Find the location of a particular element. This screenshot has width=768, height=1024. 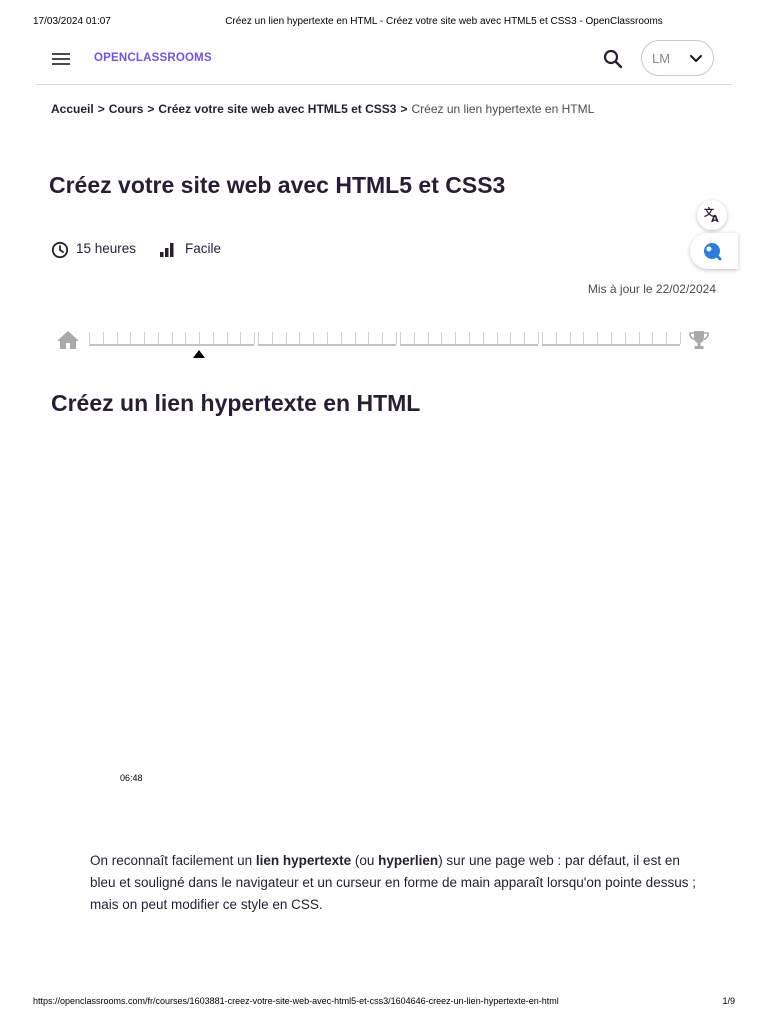

intro-text: On reconnaît facilement un is located at coordinates (173, 860).